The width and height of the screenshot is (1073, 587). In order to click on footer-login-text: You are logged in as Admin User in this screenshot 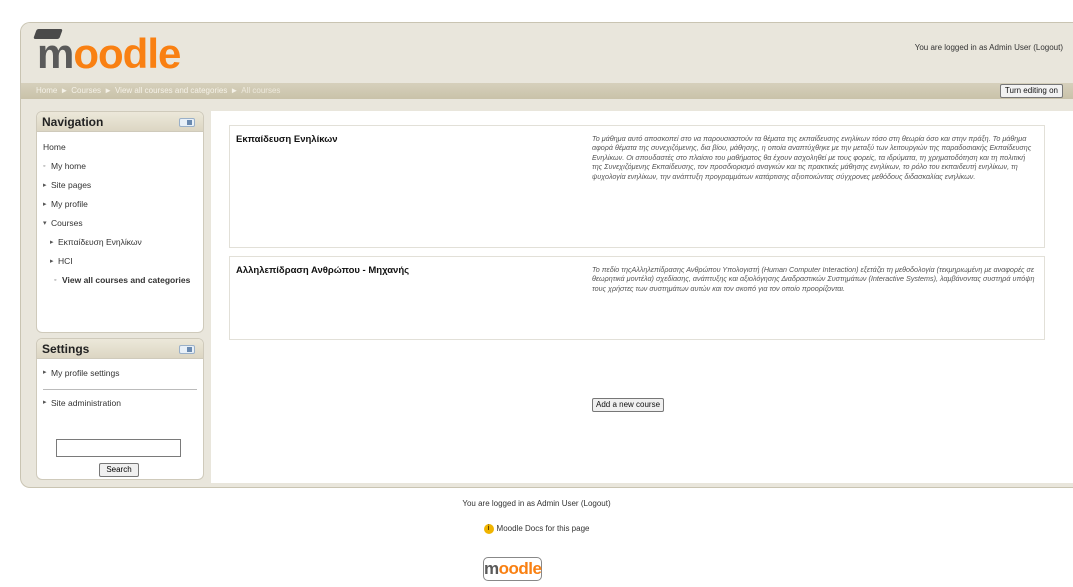, I will do `click(520, 503)`.